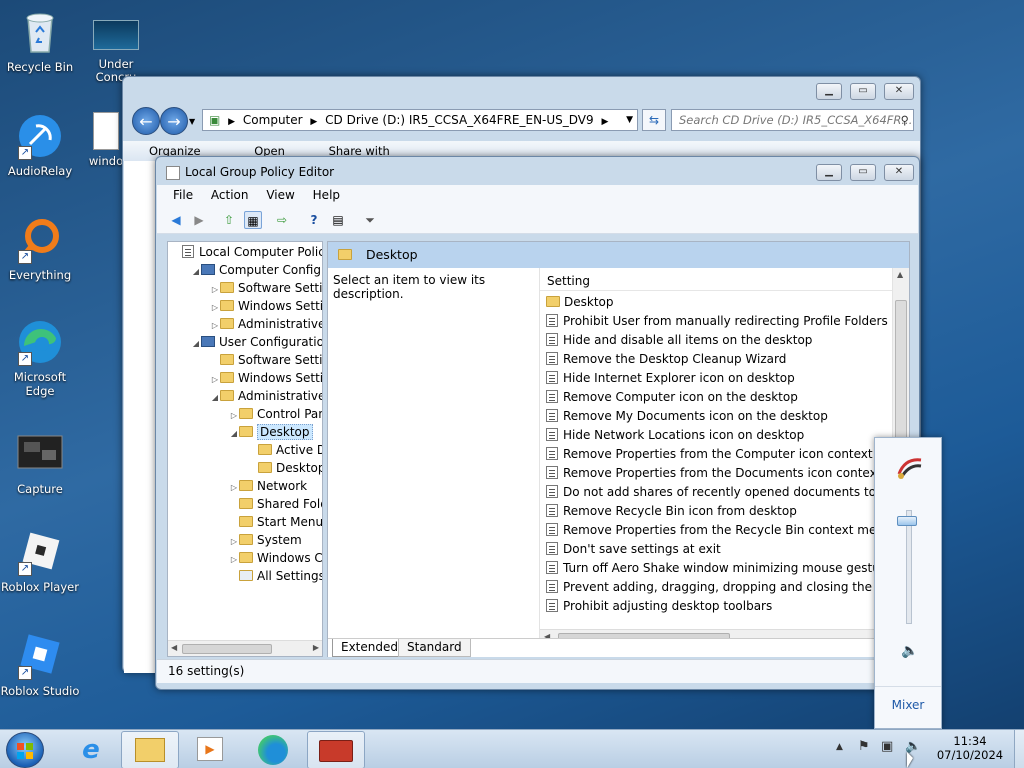  Describe the element at coordinates (245, 540) in the screenshot. I see `tree-node: ▷ System` at that location.